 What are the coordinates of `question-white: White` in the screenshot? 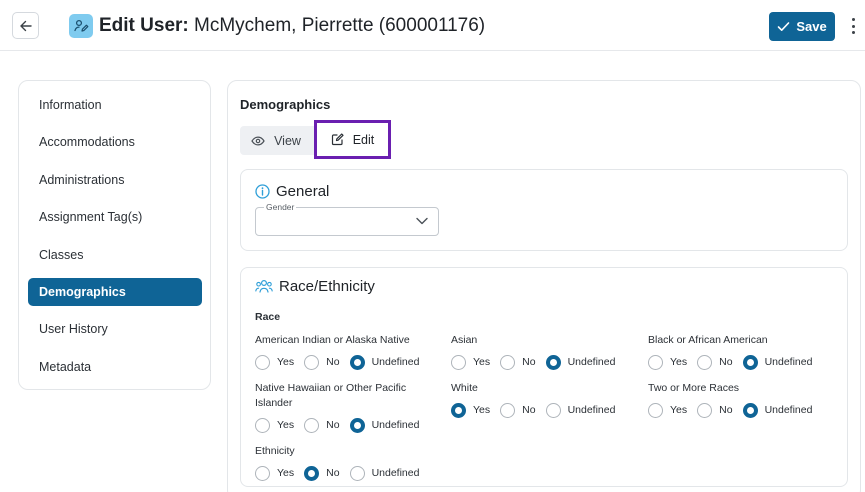 It's located at (464, 388).